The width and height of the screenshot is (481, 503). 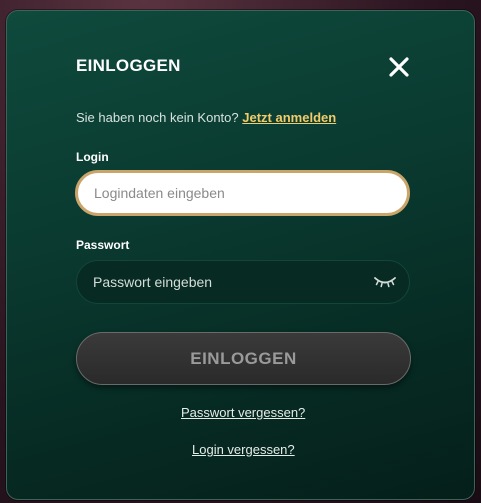 I want to click on close-button, so click(x=399, y=67).